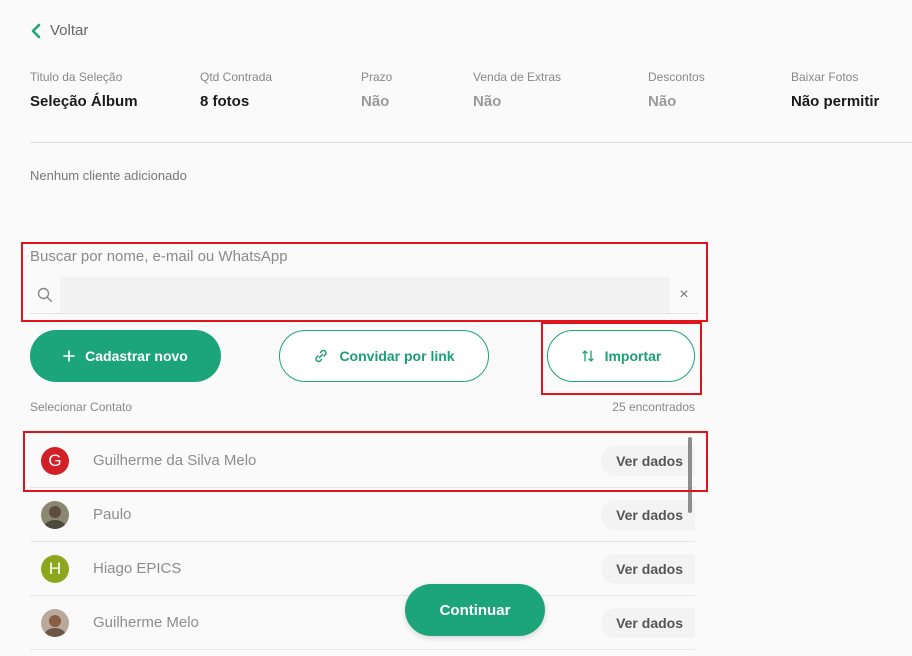 The height and width of the screenshot is (656, 912). What do you see at coordinates (587, 356) in the screenshot?
I see `sort-arrows-icon` at bounding box center [587, 356].